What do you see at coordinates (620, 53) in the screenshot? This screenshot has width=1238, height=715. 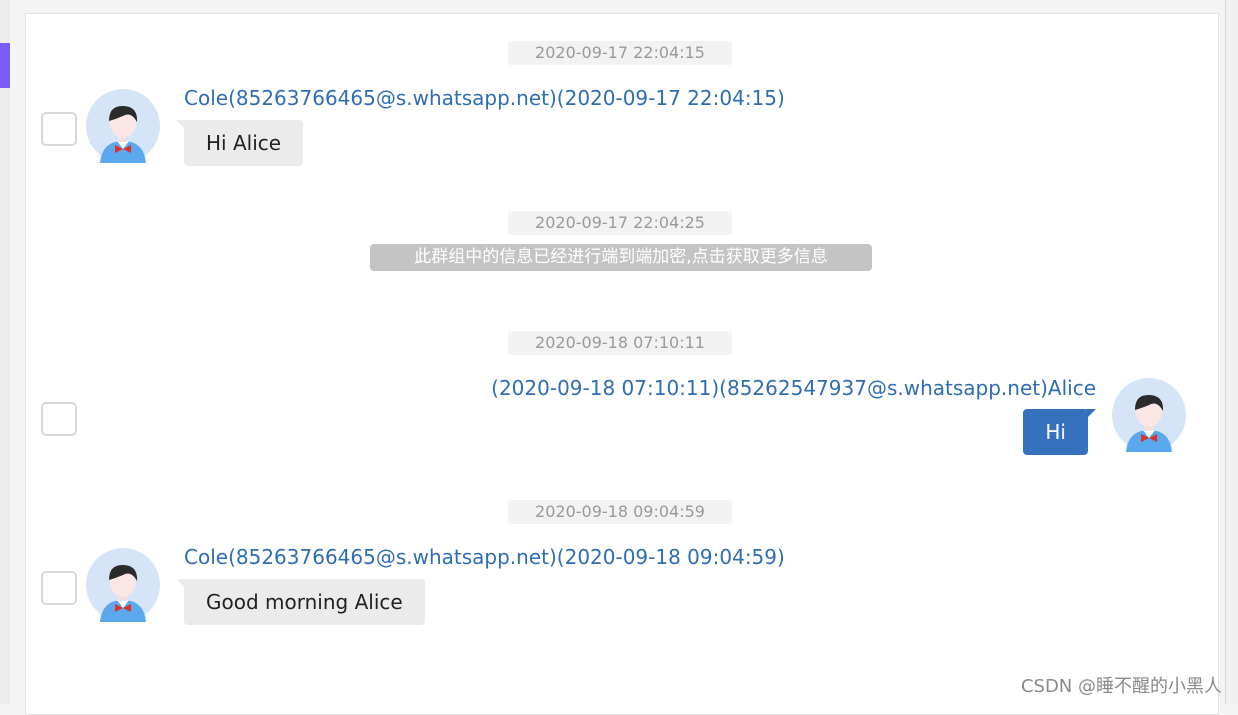 I see `message-timestamp: 2020-09-17 22:04:15` at bounding box center [620, 53].